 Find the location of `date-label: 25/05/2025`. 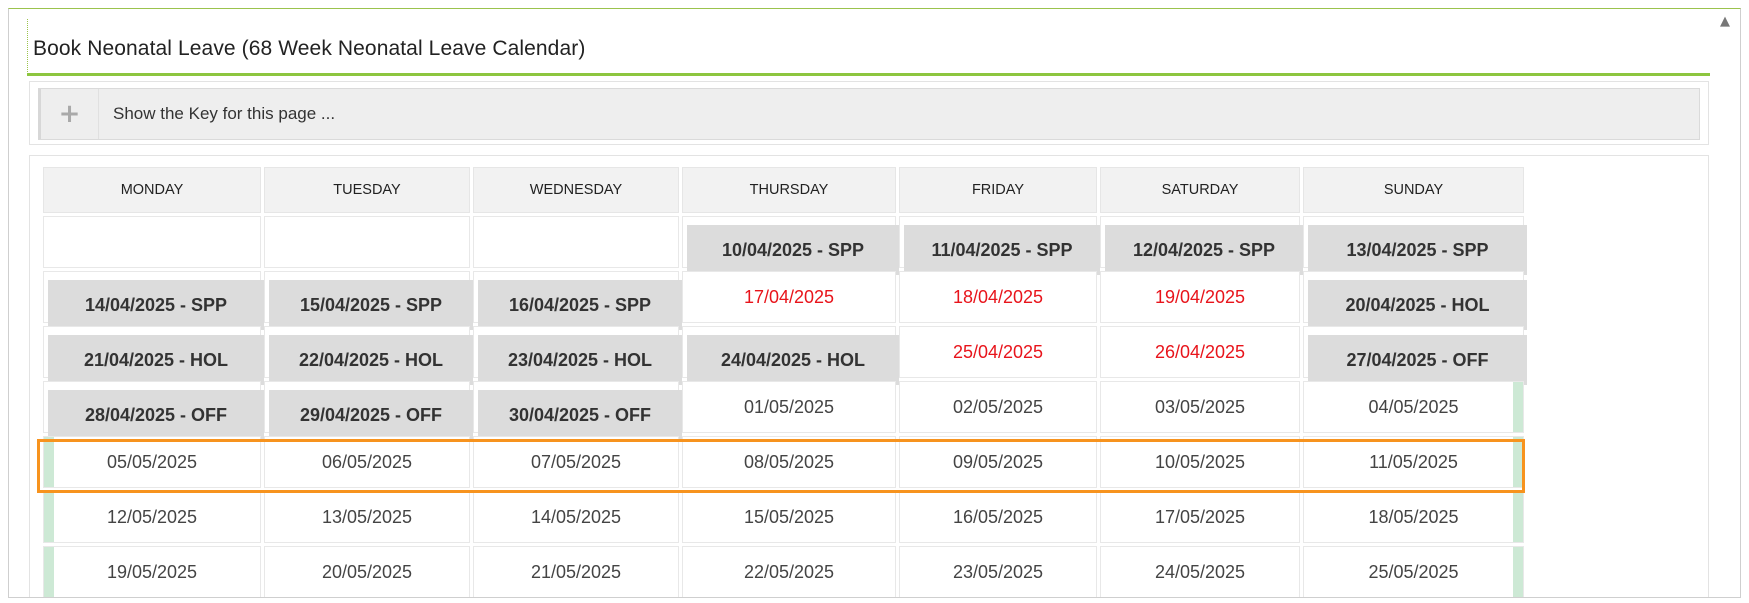

date-label: 25/05/2025 is located at coordinates (1413, 571).